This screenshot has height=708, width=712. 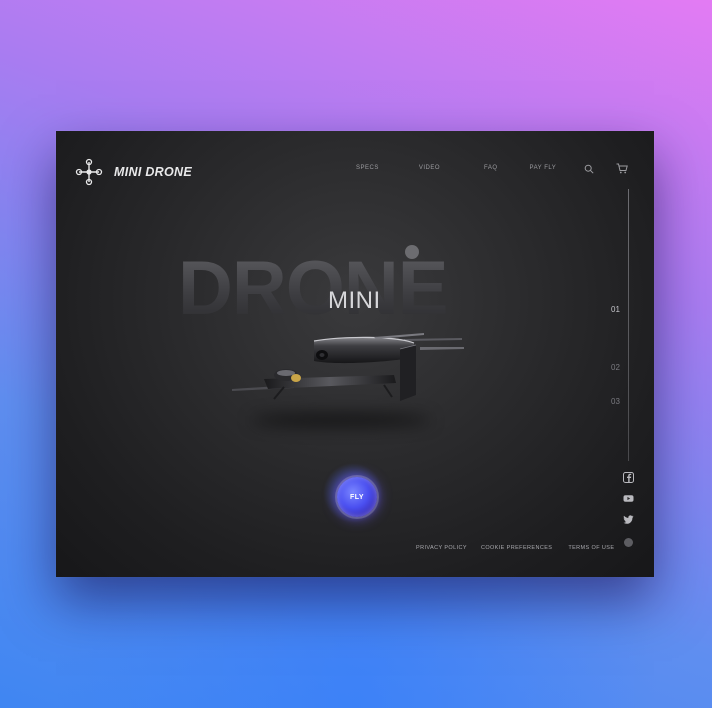 I want to click on nav-item-faq: FAQ, so click(x=491, y=168).